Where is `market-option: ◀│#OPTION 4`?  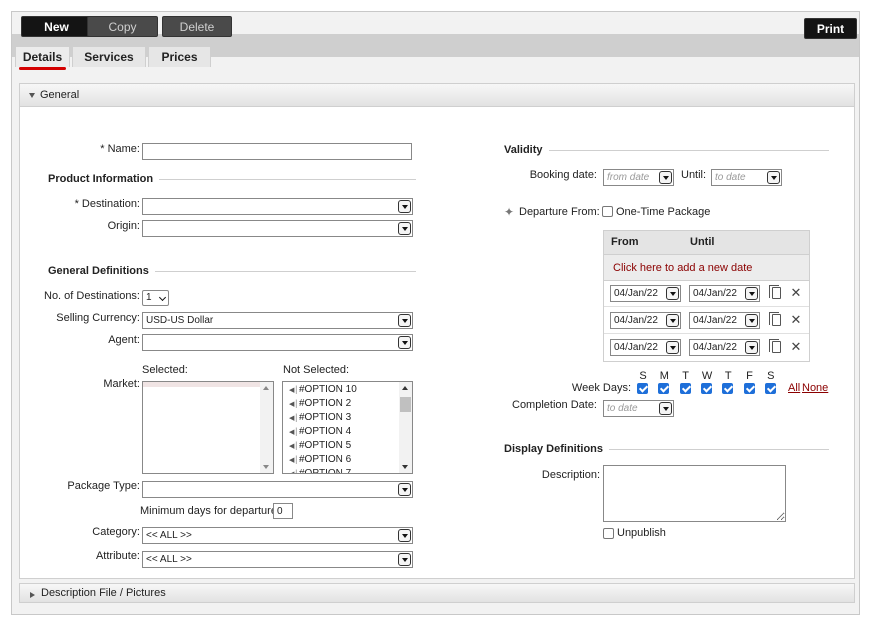
market-option: ◀│#OPTION 4 is located at coordinates (320, 432).